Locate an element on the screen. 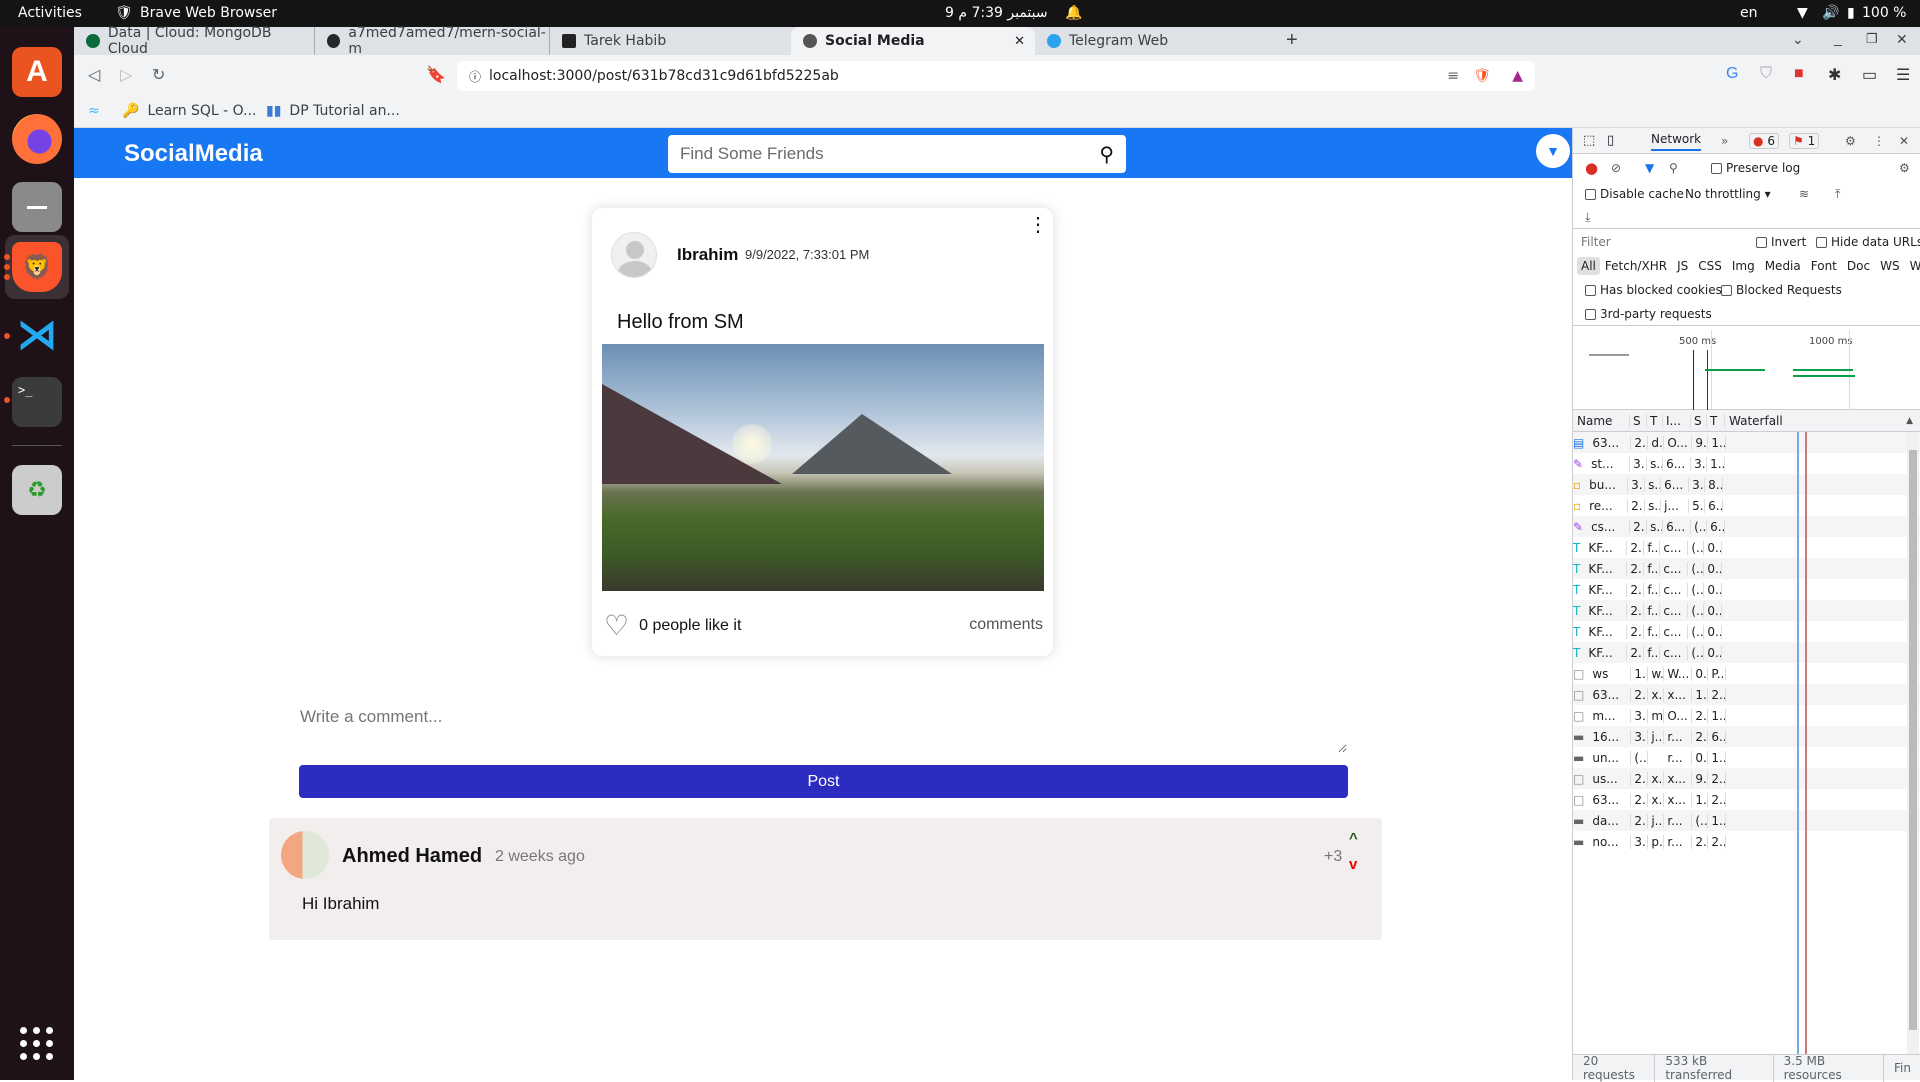  device-toolbar-icon: ▯ is located at coordinates (1610, 140).